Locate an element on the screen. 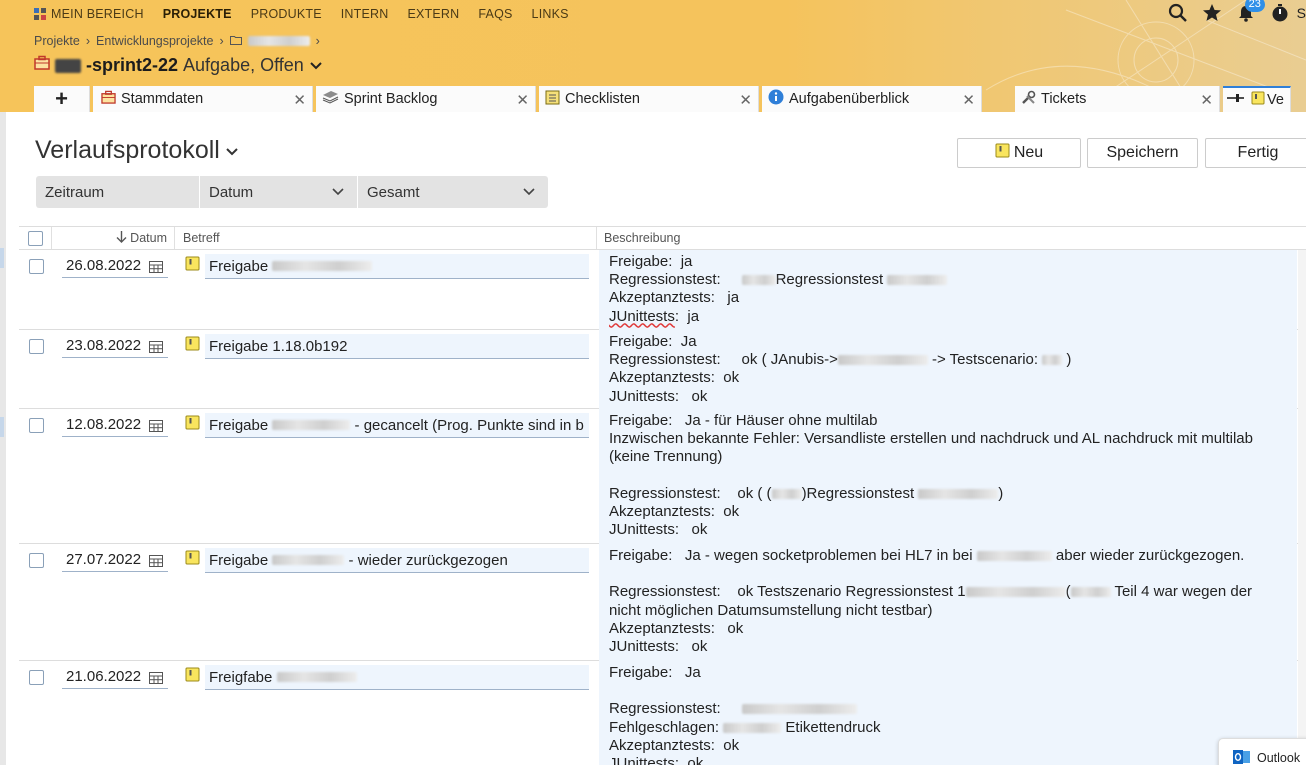 This screenshot has width=1306, height=765. filter-label: Zeitraum is located at coordinates (75, 192).